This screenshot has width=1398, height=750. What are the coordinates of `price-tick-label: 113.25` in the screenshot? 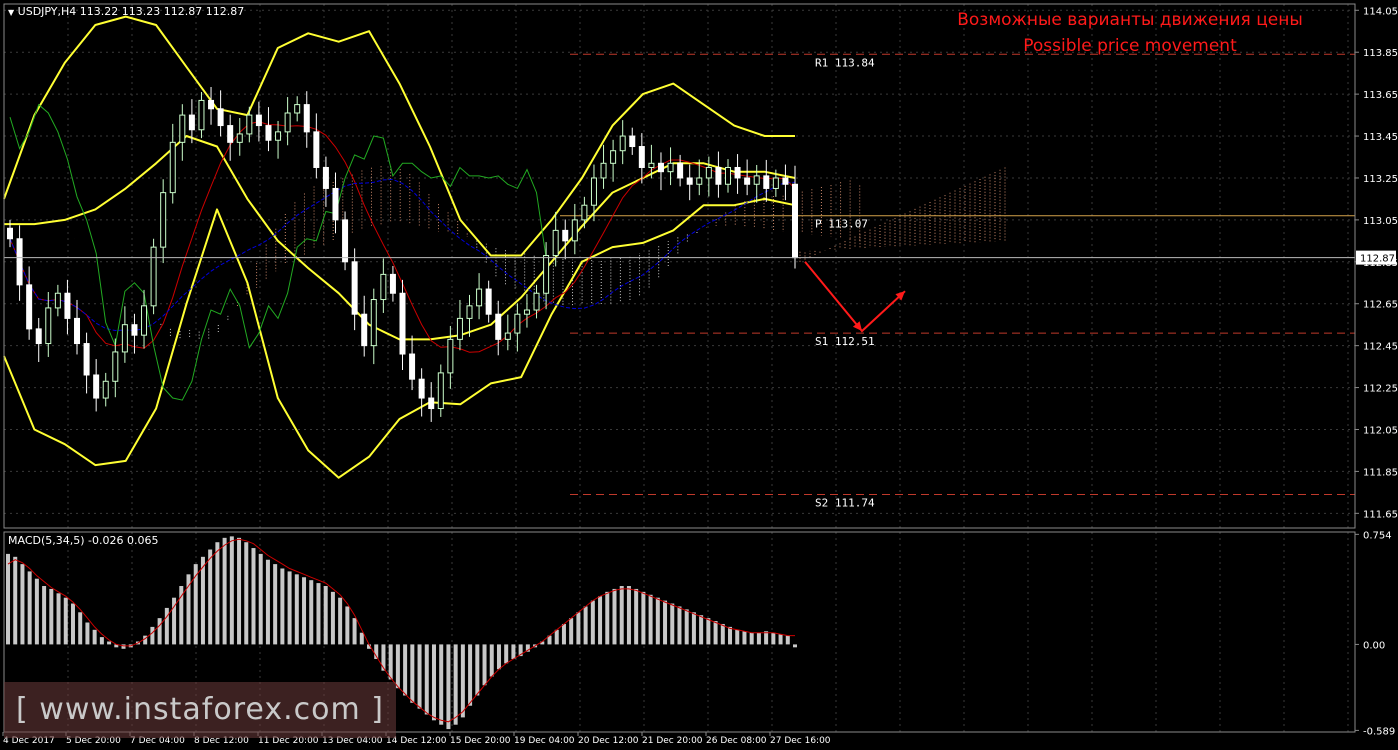 It's located at (1380, 179).